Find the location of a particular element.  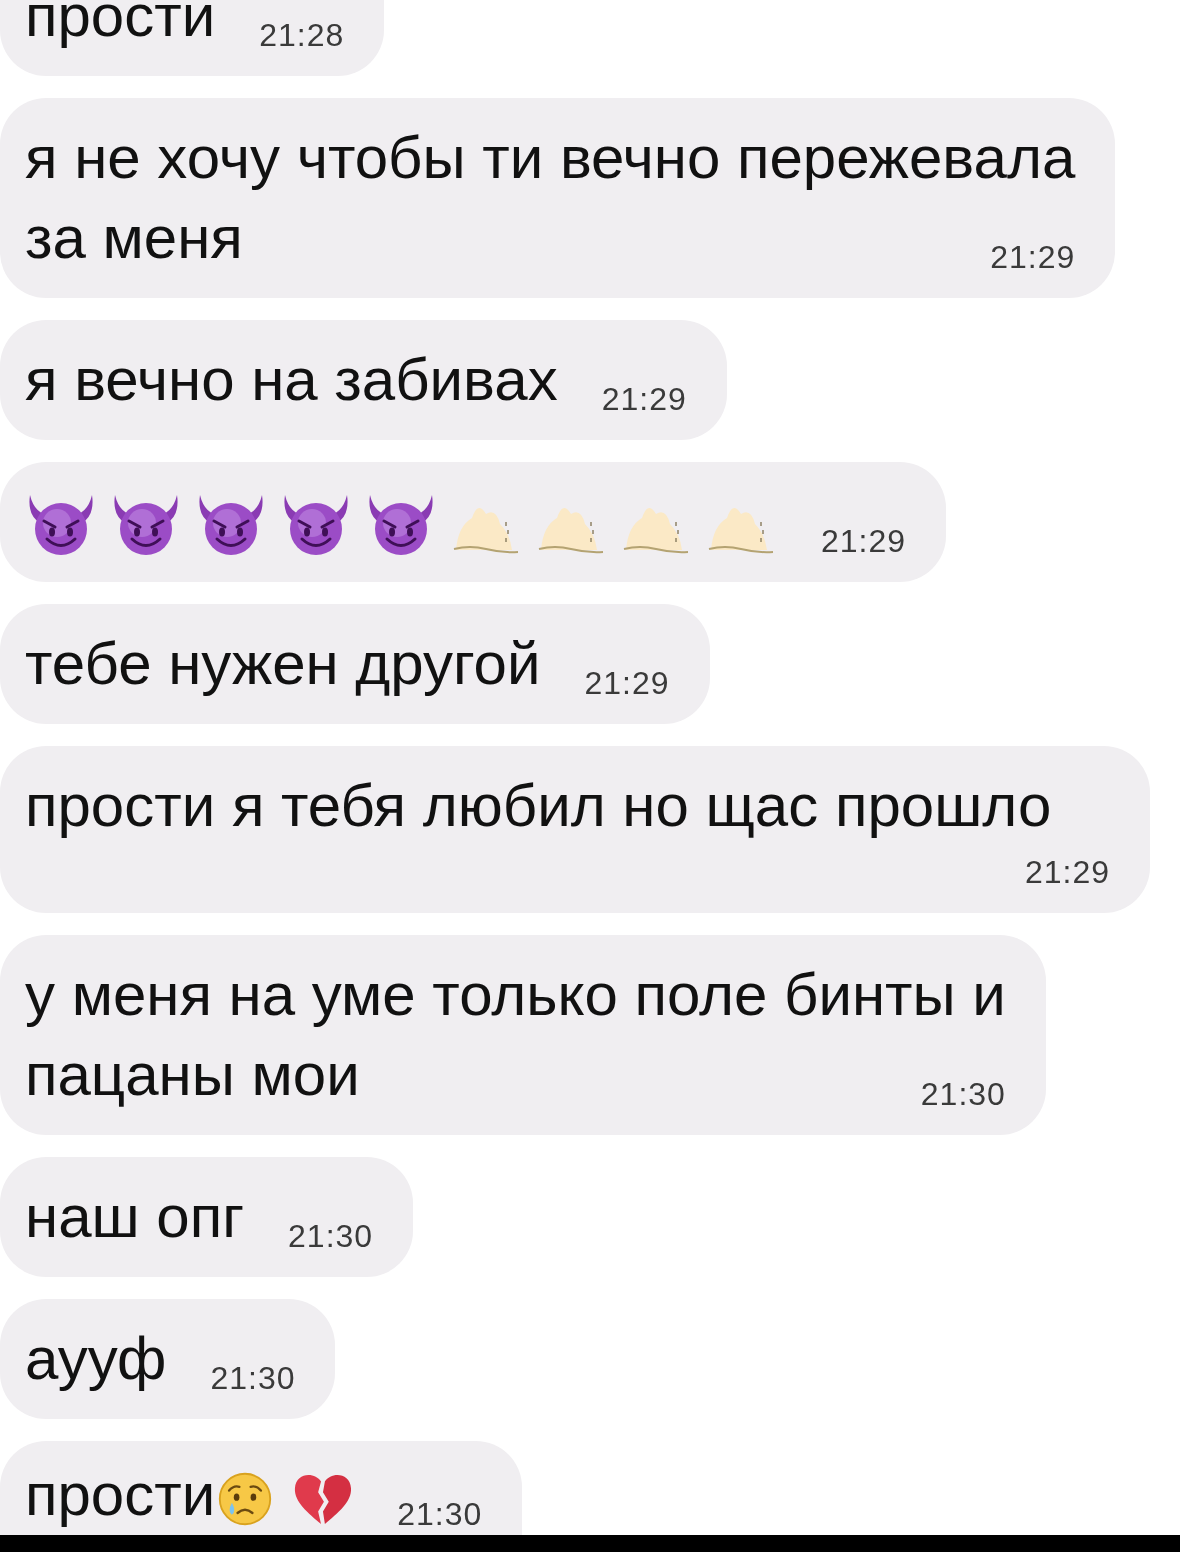

message-time: 21:28 is located at coordinates (302, 35).